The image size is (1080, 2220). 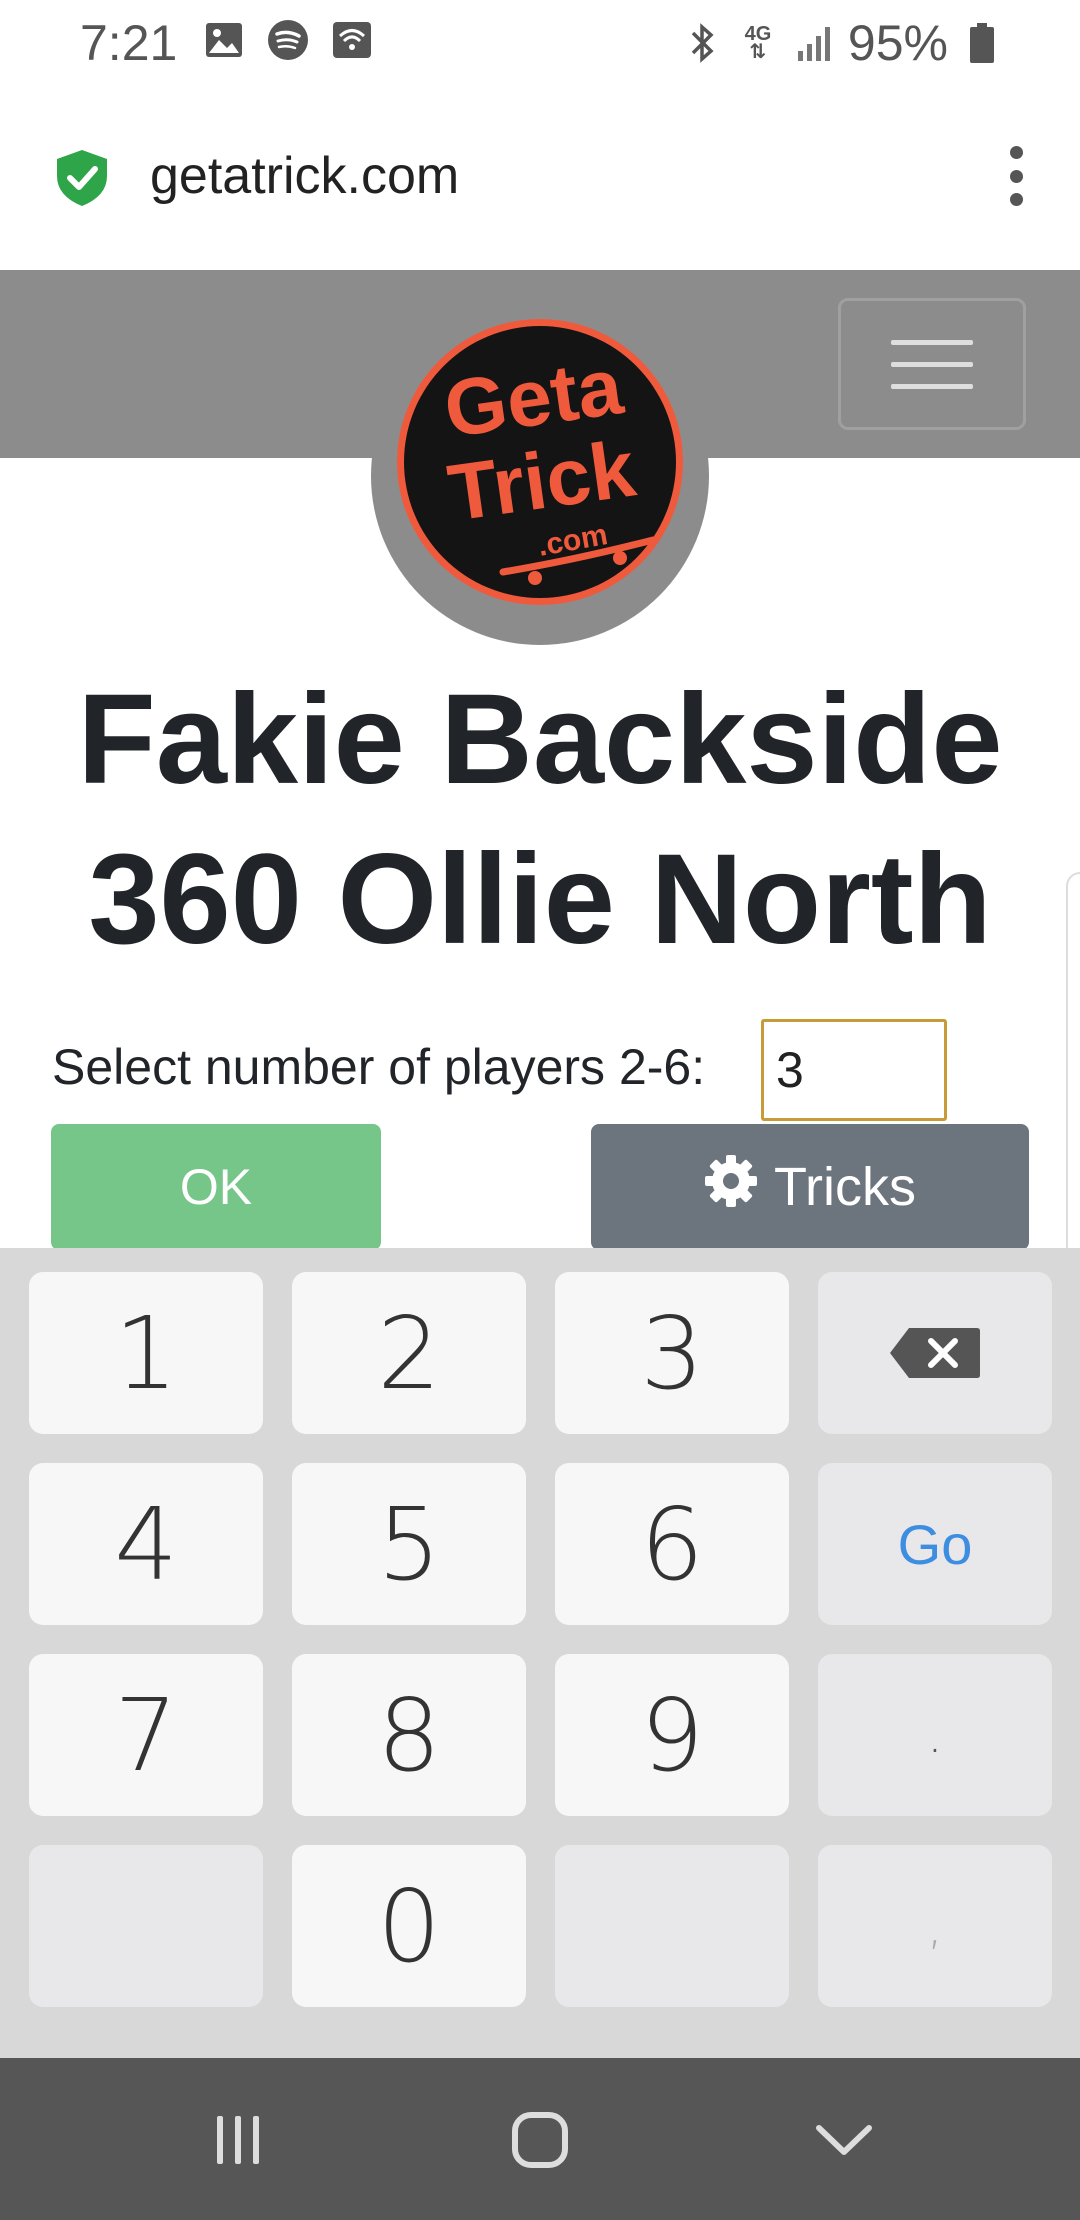 What do you see at coordinates (932, 364) in the screenshot?
I see `hamburger-icon` at bounding box center [932, 364].